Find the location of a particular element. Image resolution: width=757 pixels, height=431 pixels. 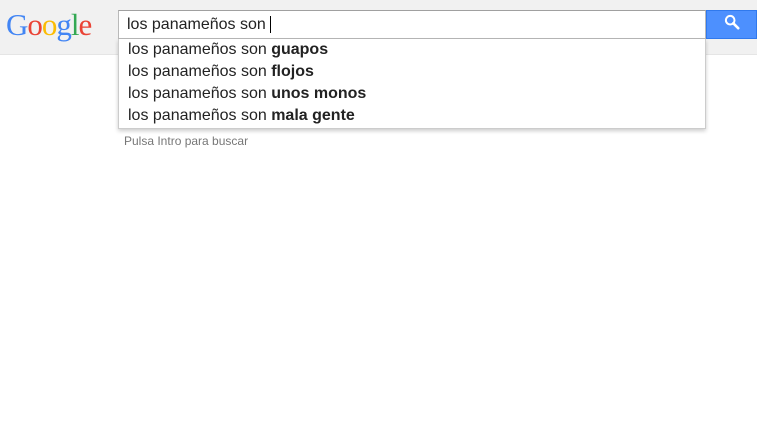

suggestion-item: los panameños son unos monos is located at coordinates (412, 94).